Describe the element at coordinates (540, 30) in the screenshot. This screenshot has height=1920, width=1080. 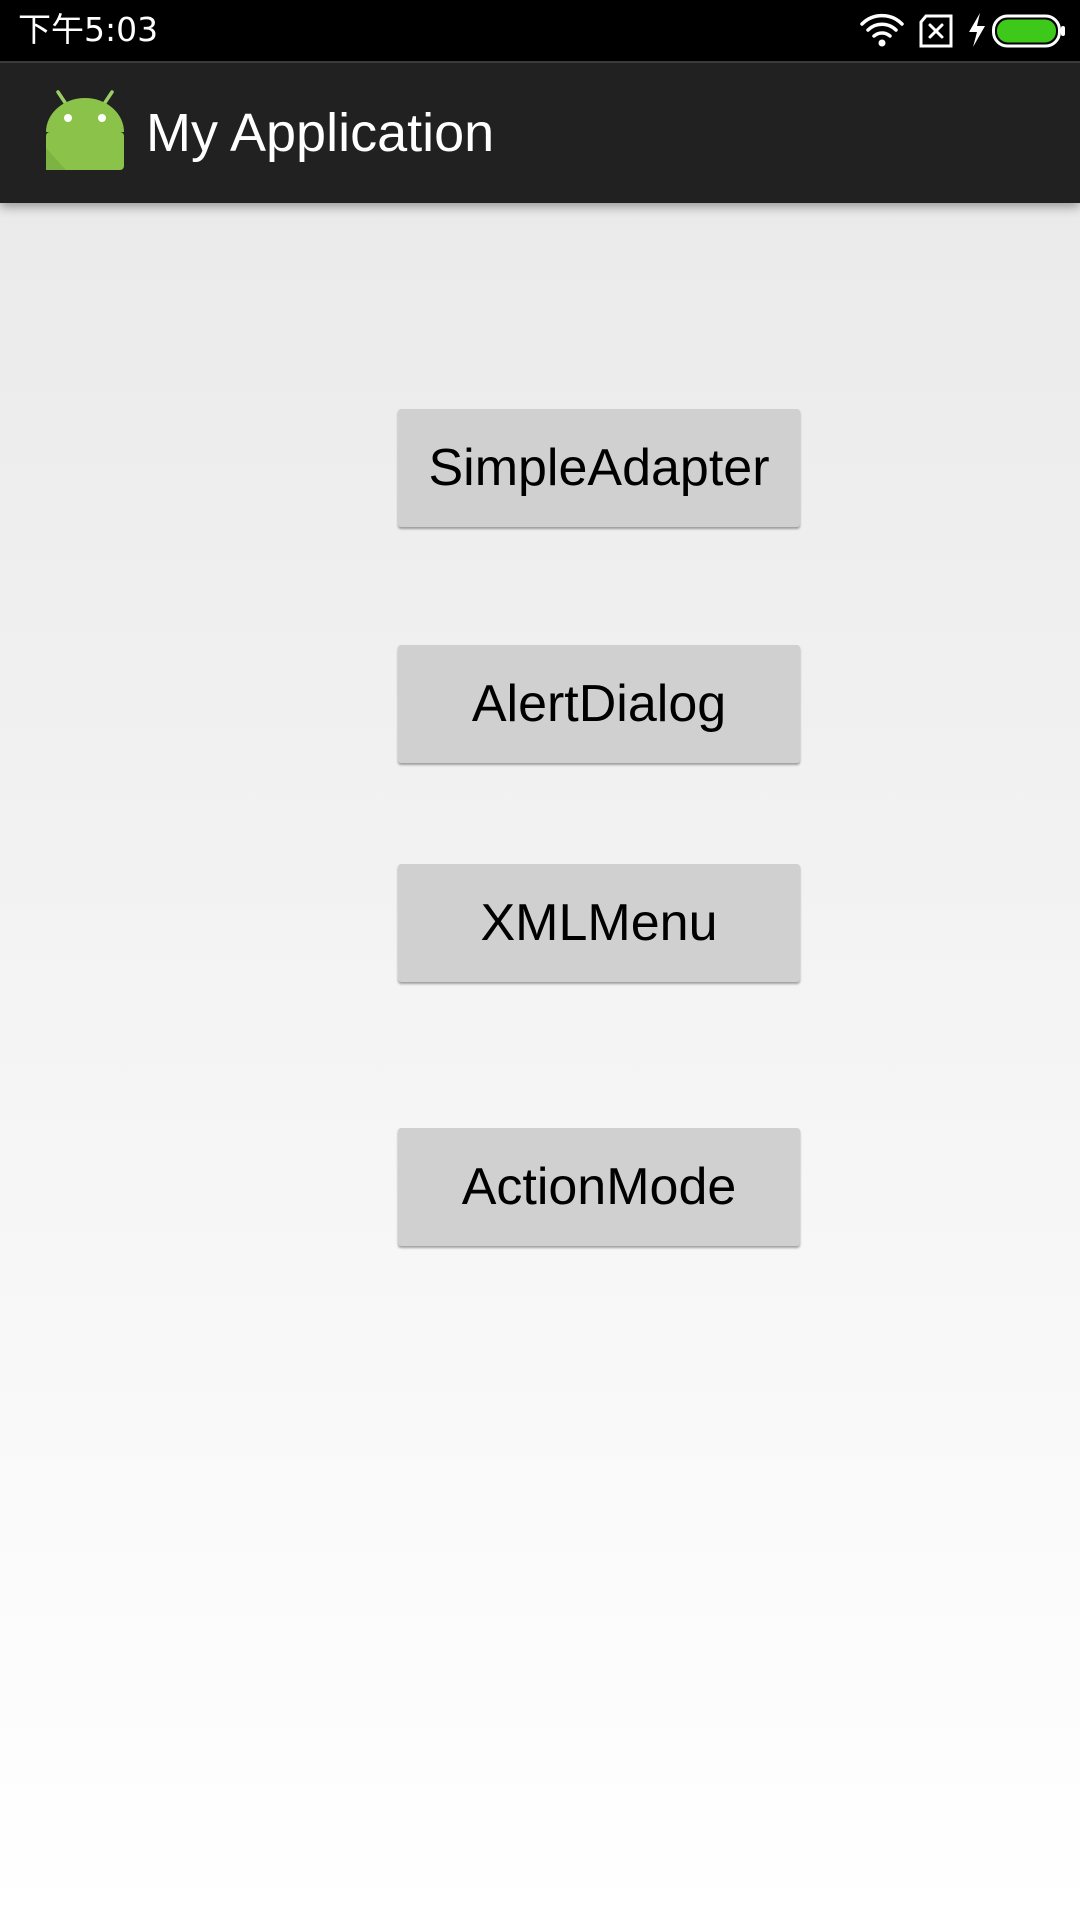
I see `status-bar: 下午5:03` at that location.